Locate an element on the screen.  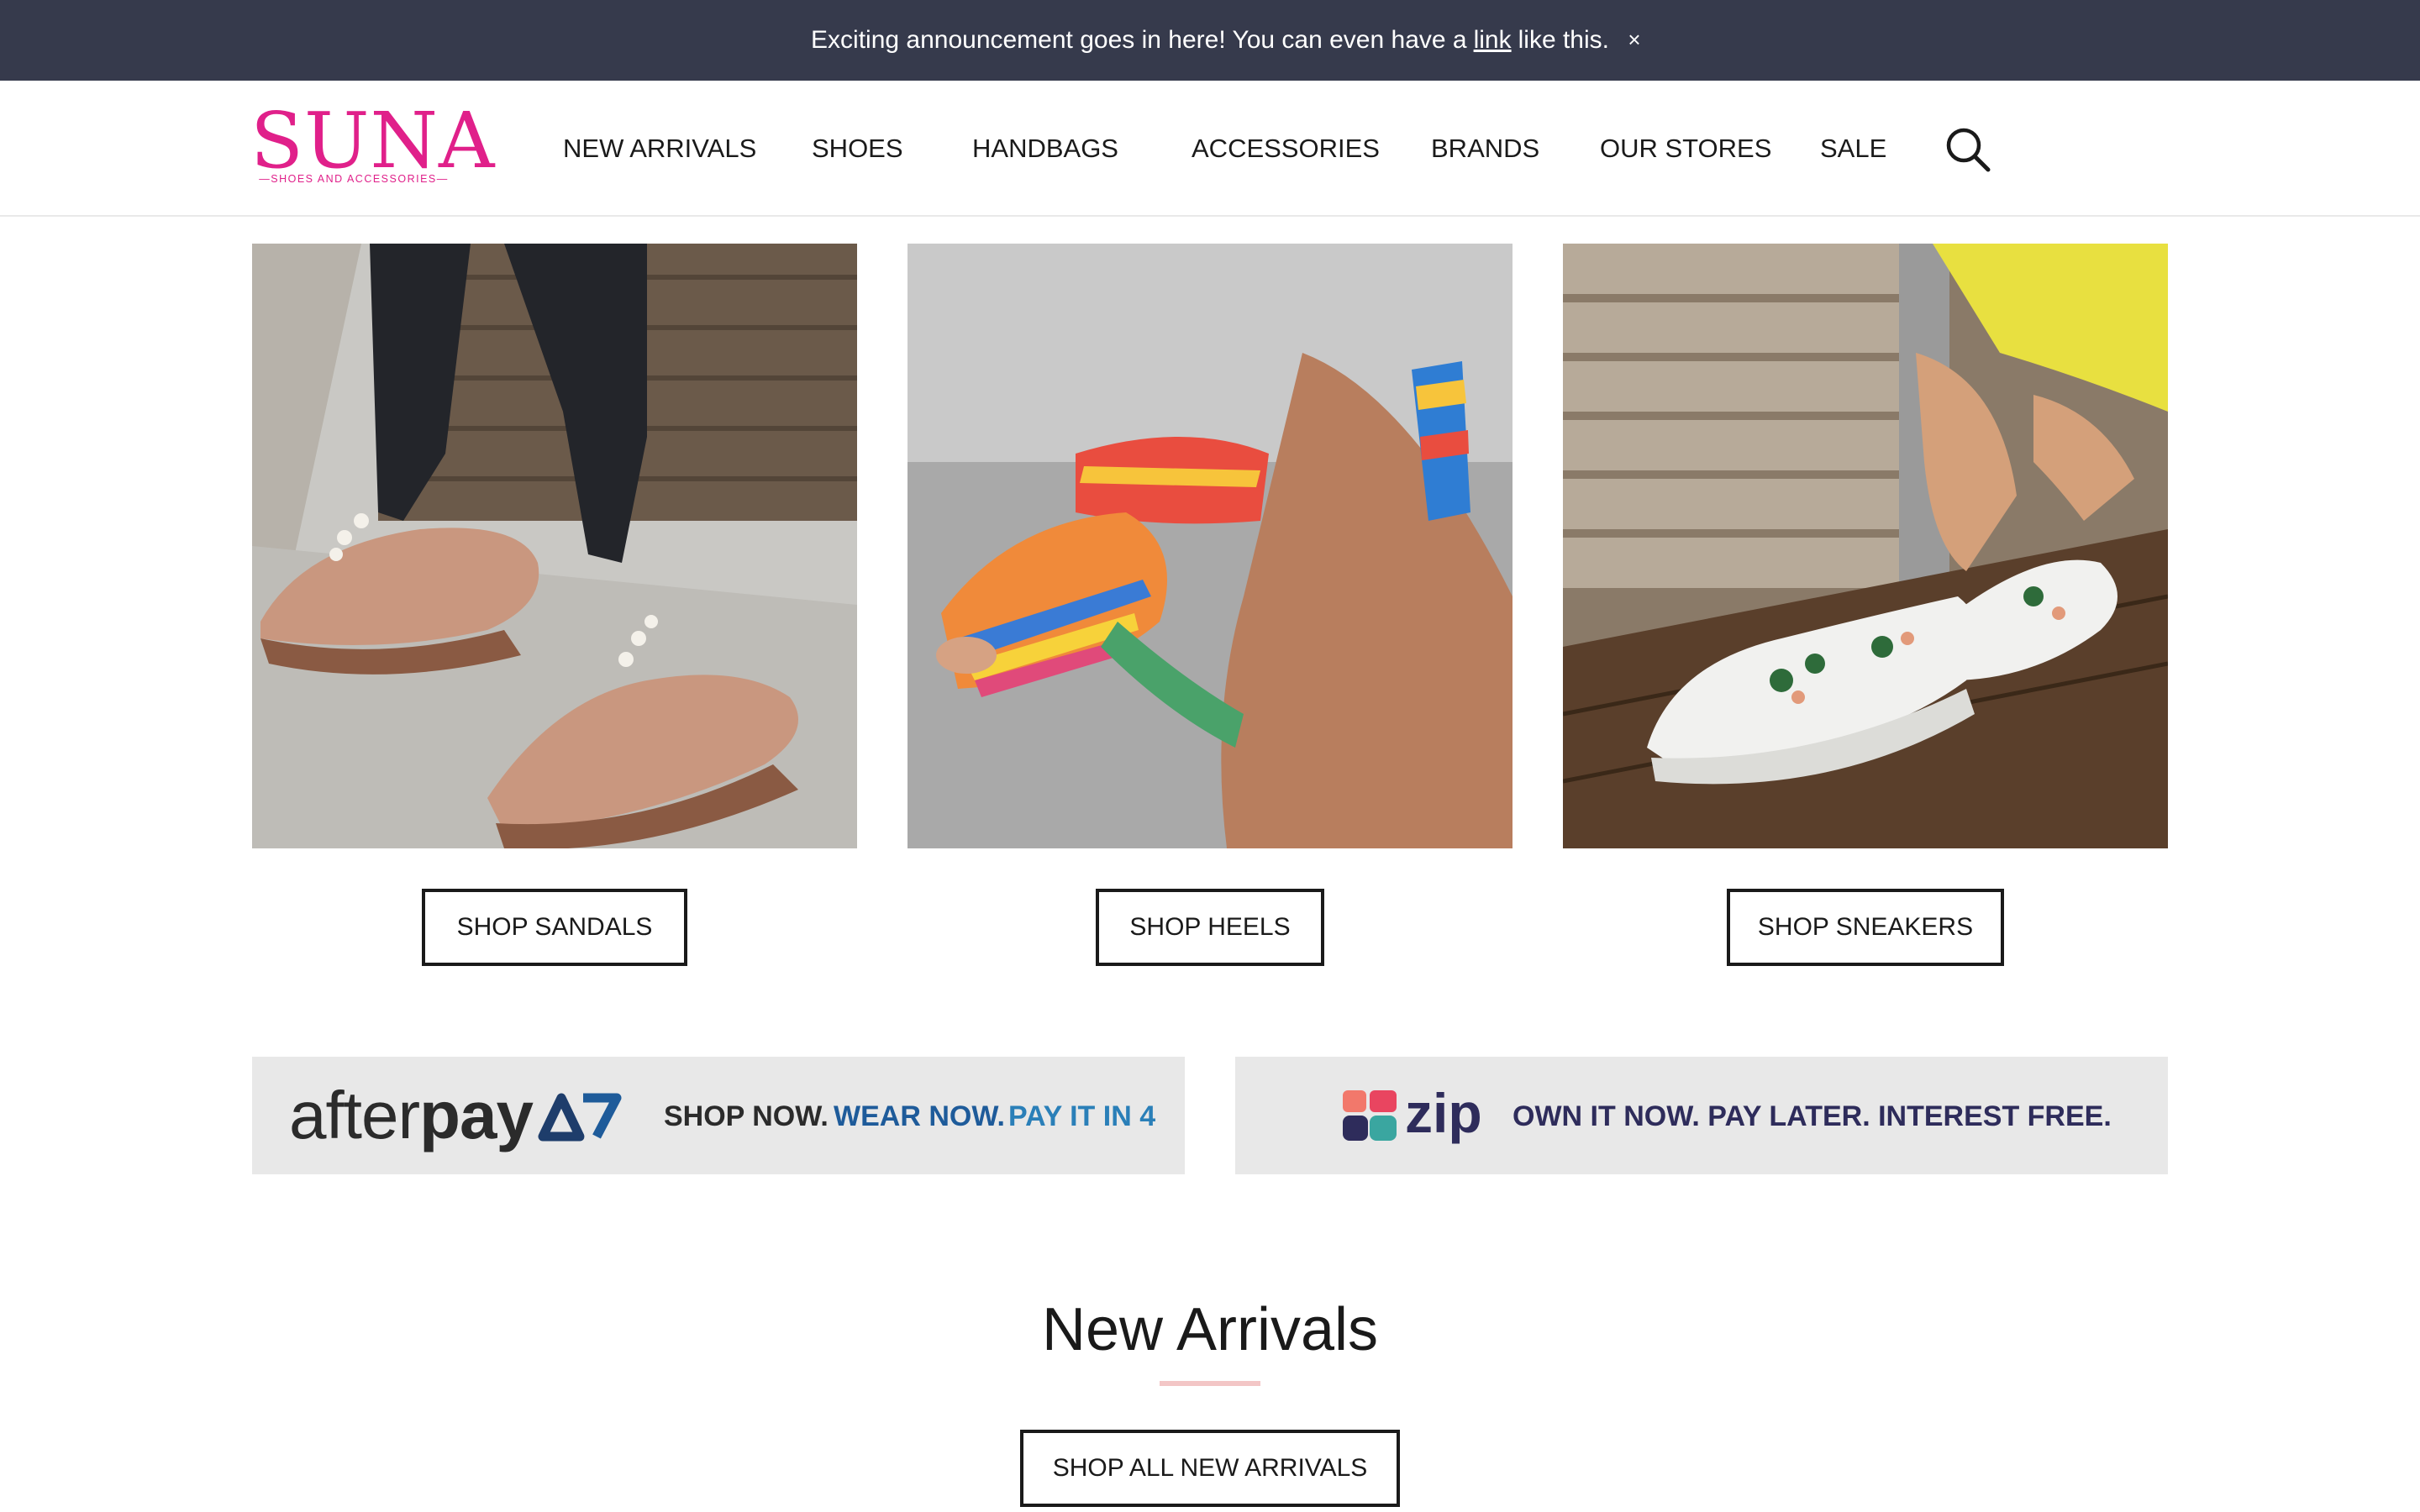
zip-logo: zip is located at coordinates (1412, 1114).